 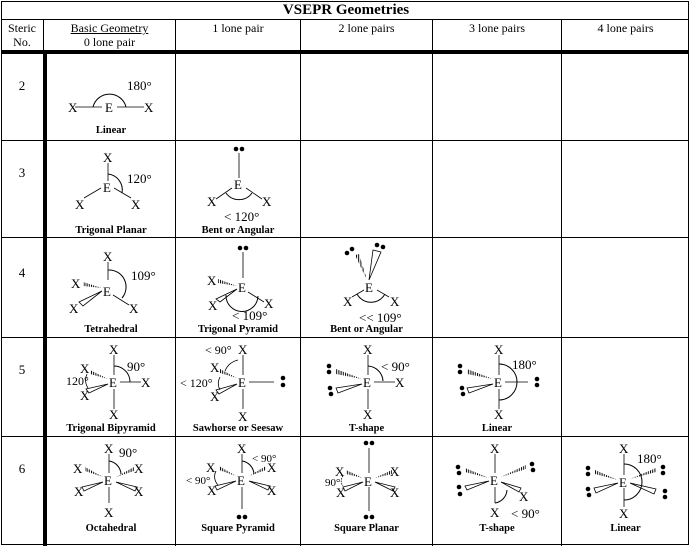 I want to click on trigonal-pyramid-diagram: X E X X < 109°, so click(x=240, y=284).